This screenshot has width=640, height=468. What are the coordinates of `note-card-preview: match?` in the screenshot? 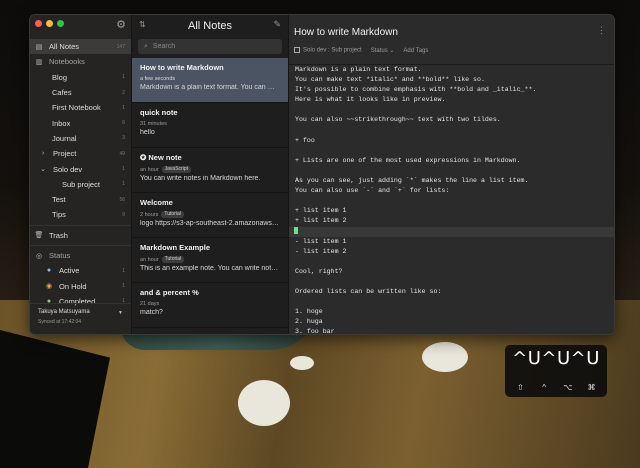 It's located at (151, 312).